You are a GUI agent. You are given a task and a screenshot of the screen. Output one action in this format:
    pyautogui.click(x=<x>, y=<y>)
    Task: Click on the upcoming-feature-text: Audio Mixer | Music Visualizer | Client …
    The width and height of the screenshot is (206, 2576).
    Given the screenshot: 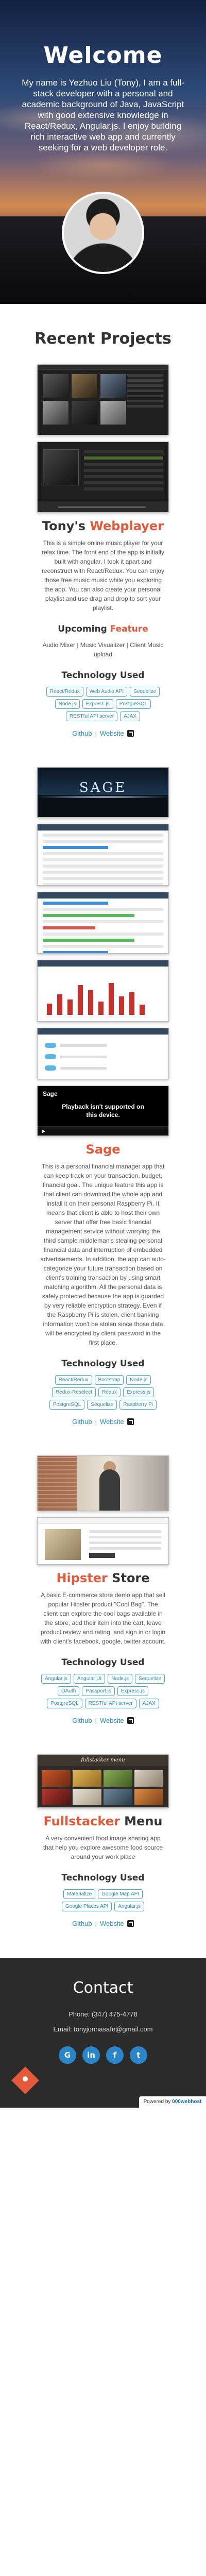 What is the action you would take?
    pyautogui.click(x=103, y=649)
    